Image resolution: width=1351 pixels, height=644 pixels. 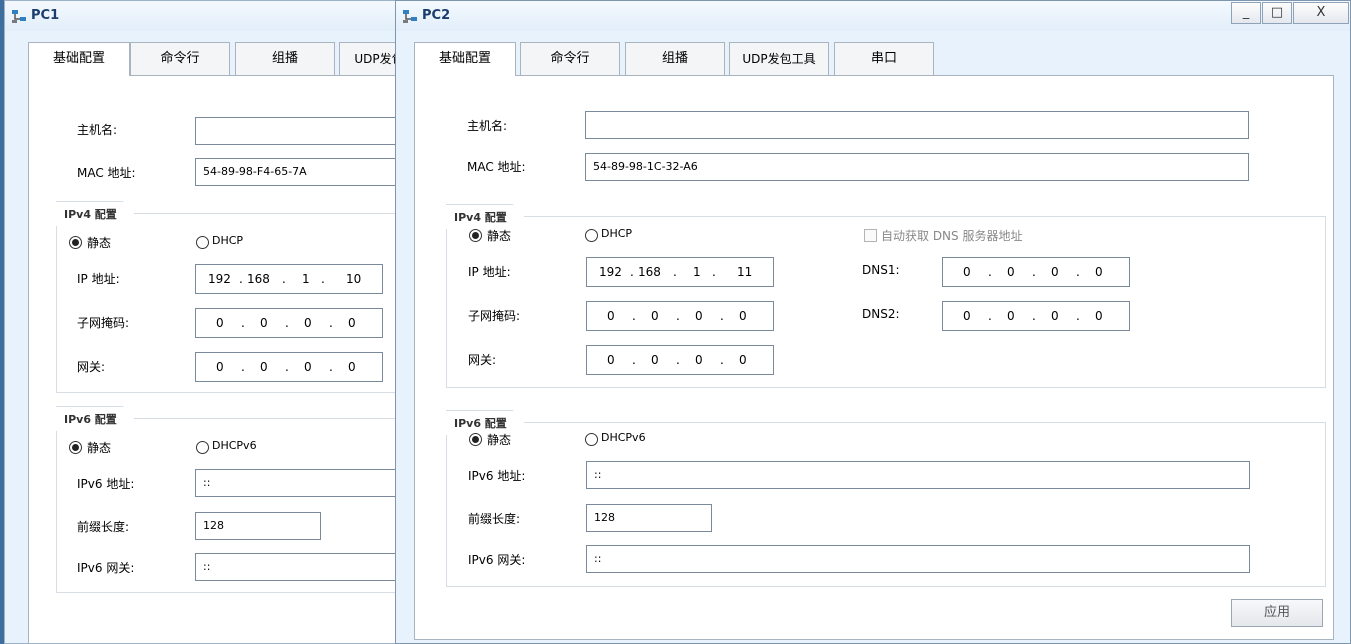 What do you see at coordinates (1321, 13) in the screenshot?
I see `close-button: X` at bounding box center [1321, 13].